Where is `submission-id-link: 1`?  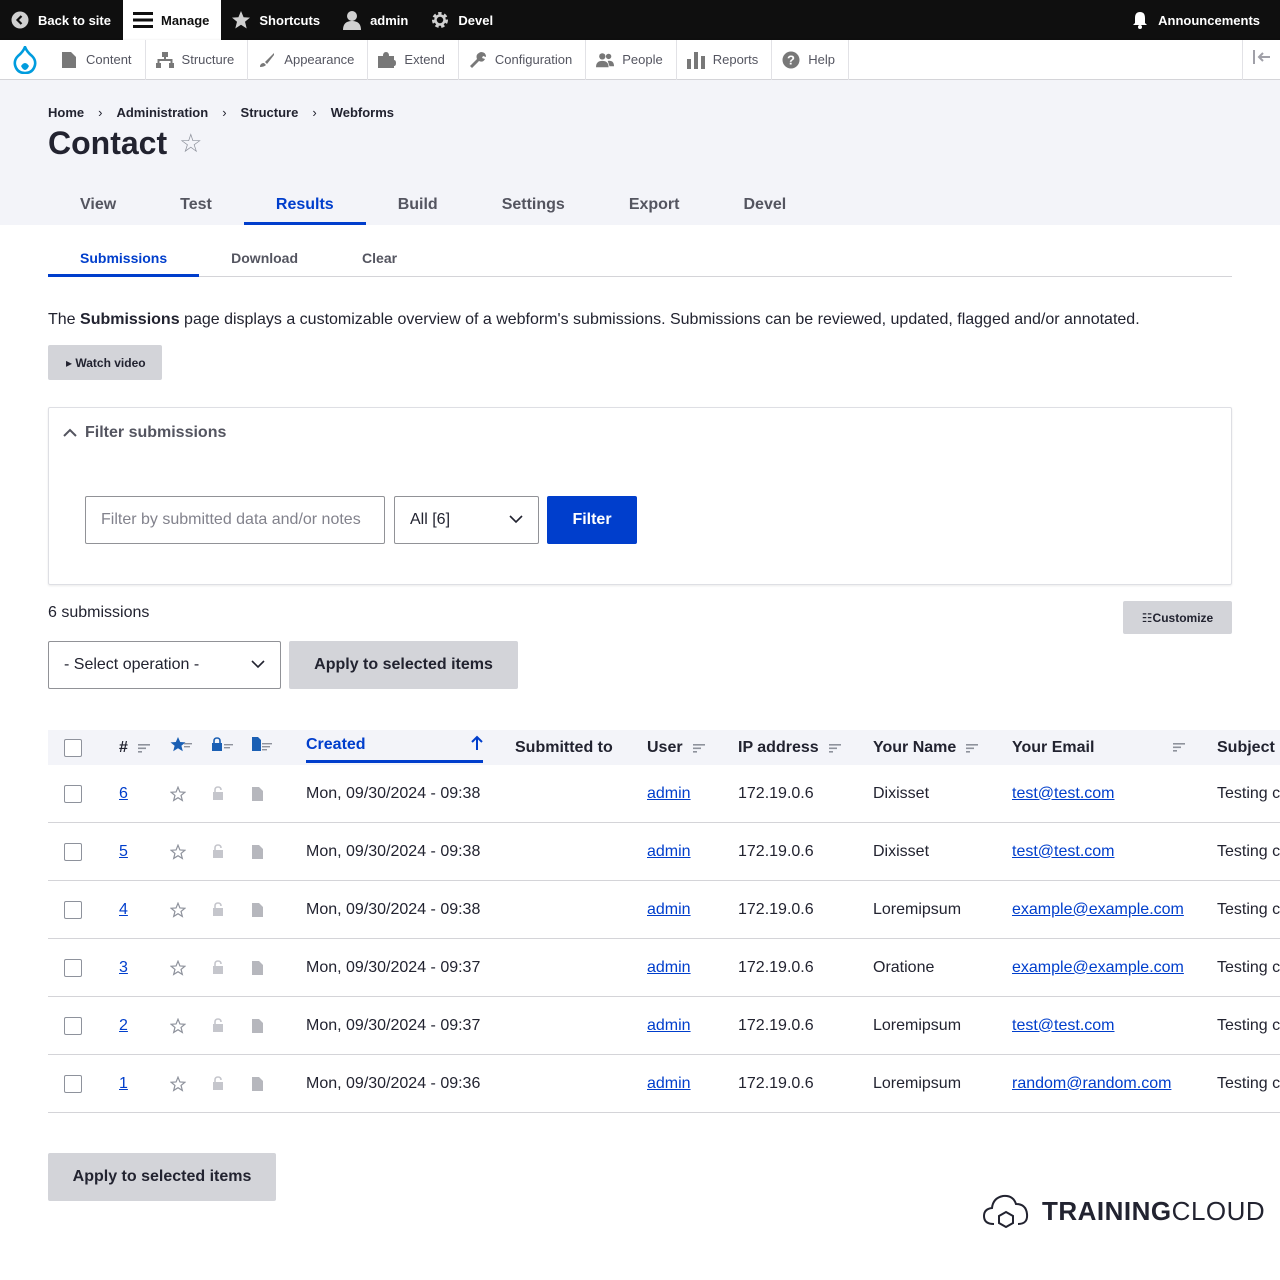 submission-id-link: 1 is located at coordinates (123, 1083).